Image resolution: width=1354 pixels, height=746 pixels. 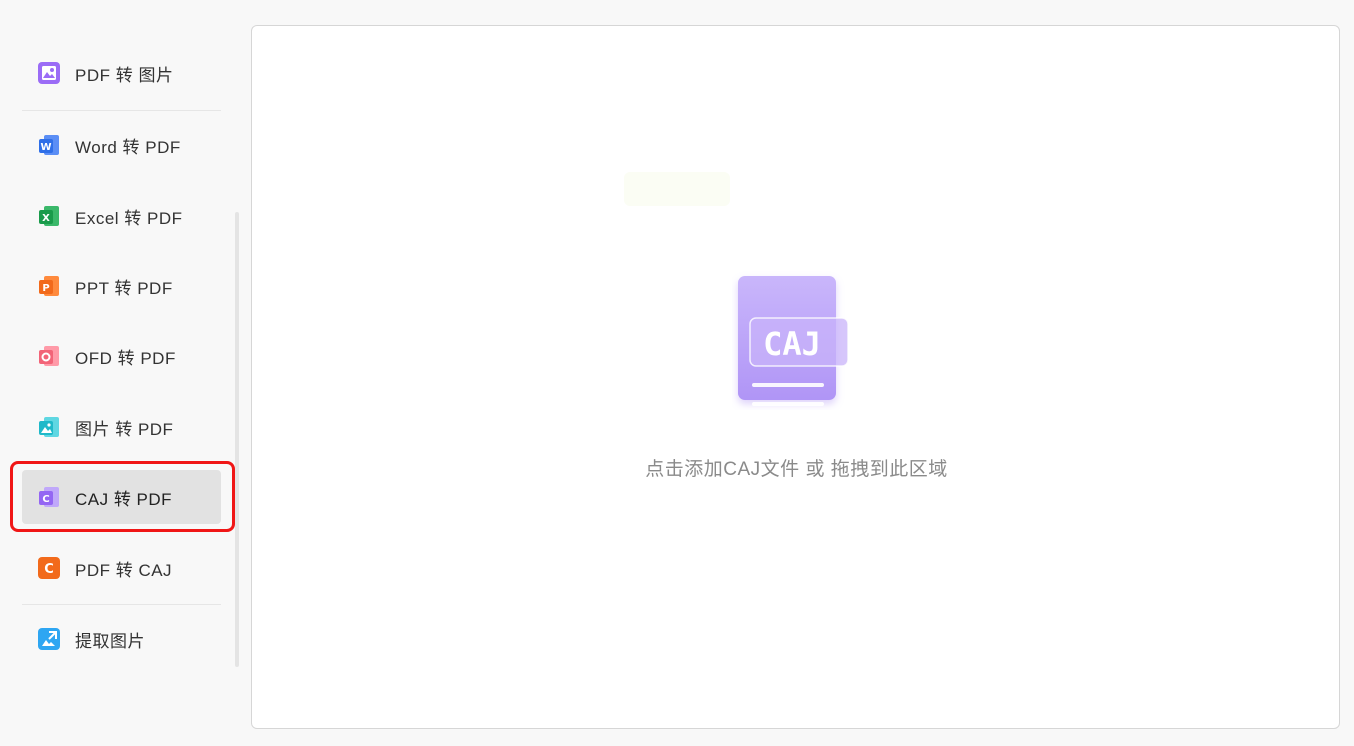 I want to click on sidebar-item-caj-to-pdf: C CAJ 转 PDF, so click(x=121, y=497).